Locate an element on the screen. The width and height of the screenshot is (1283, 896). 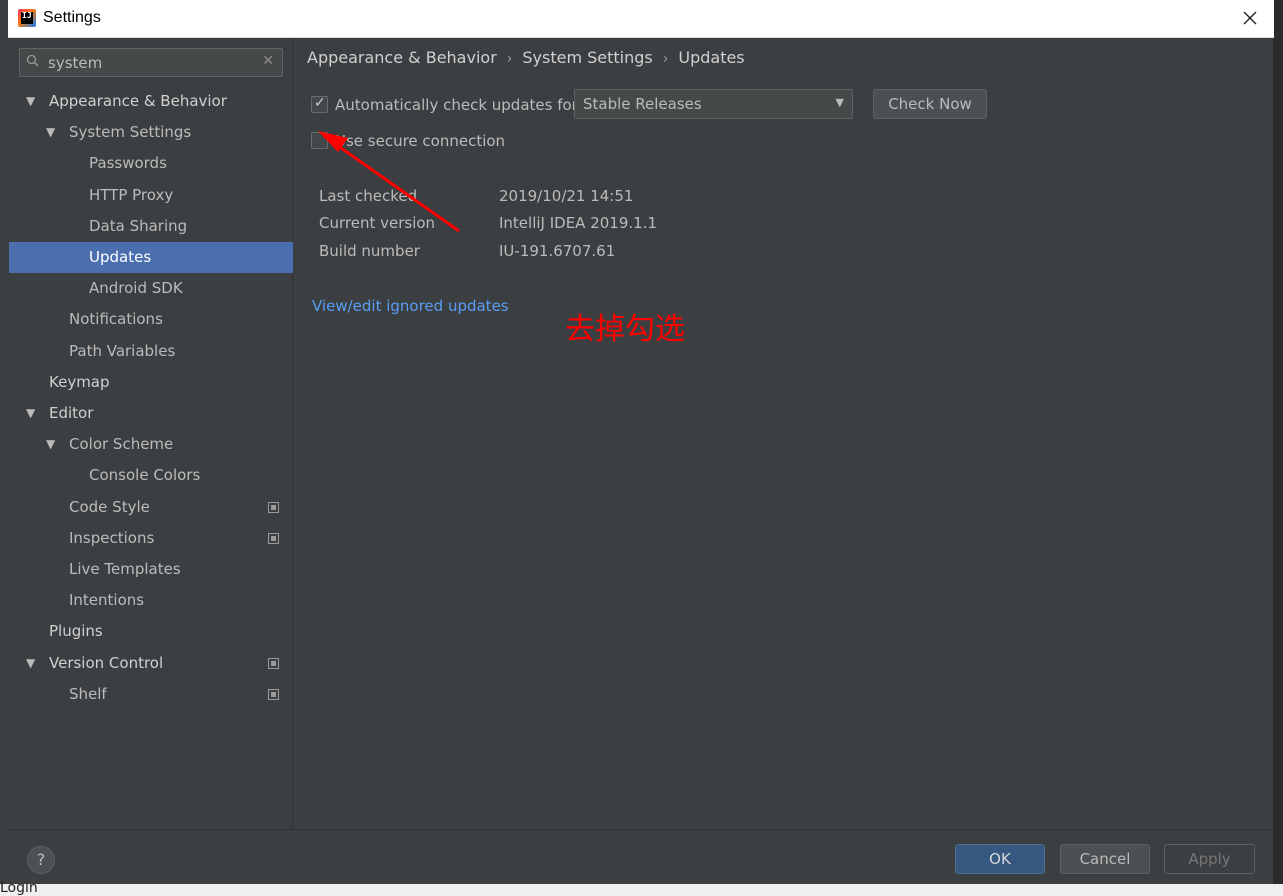
breadcrumb-item: Updates is located at coordinates (711, 57).